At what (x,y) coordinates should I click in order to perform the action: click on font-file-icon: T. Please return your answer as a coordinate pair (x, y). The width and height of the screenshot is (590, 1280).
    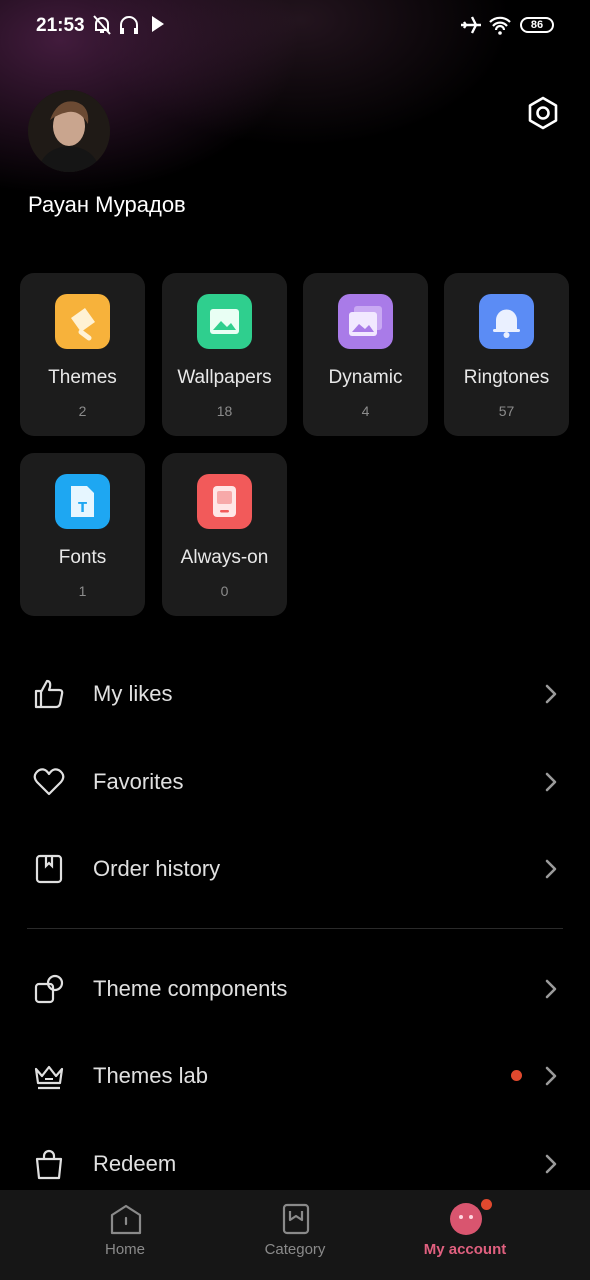
    Looking at the image, I should click on (82, 501).